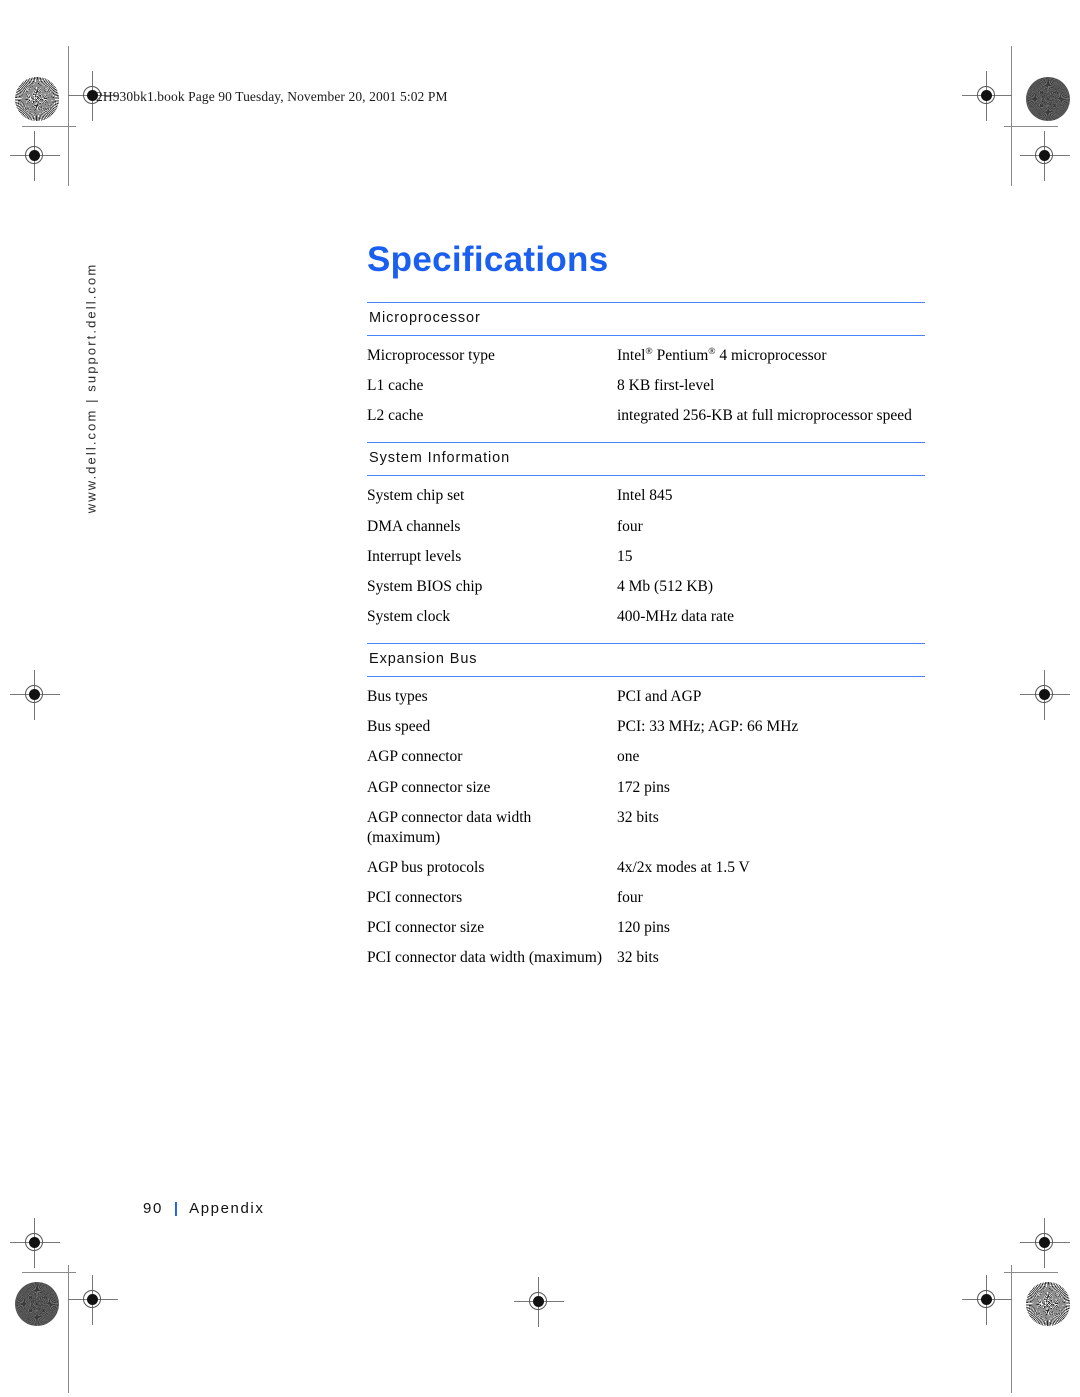  What do you see at coordinates (485, 958) in the screenshot?
I see `spec-row-label: PCI connector data width (maximum)` at bounding box center [485, 958].